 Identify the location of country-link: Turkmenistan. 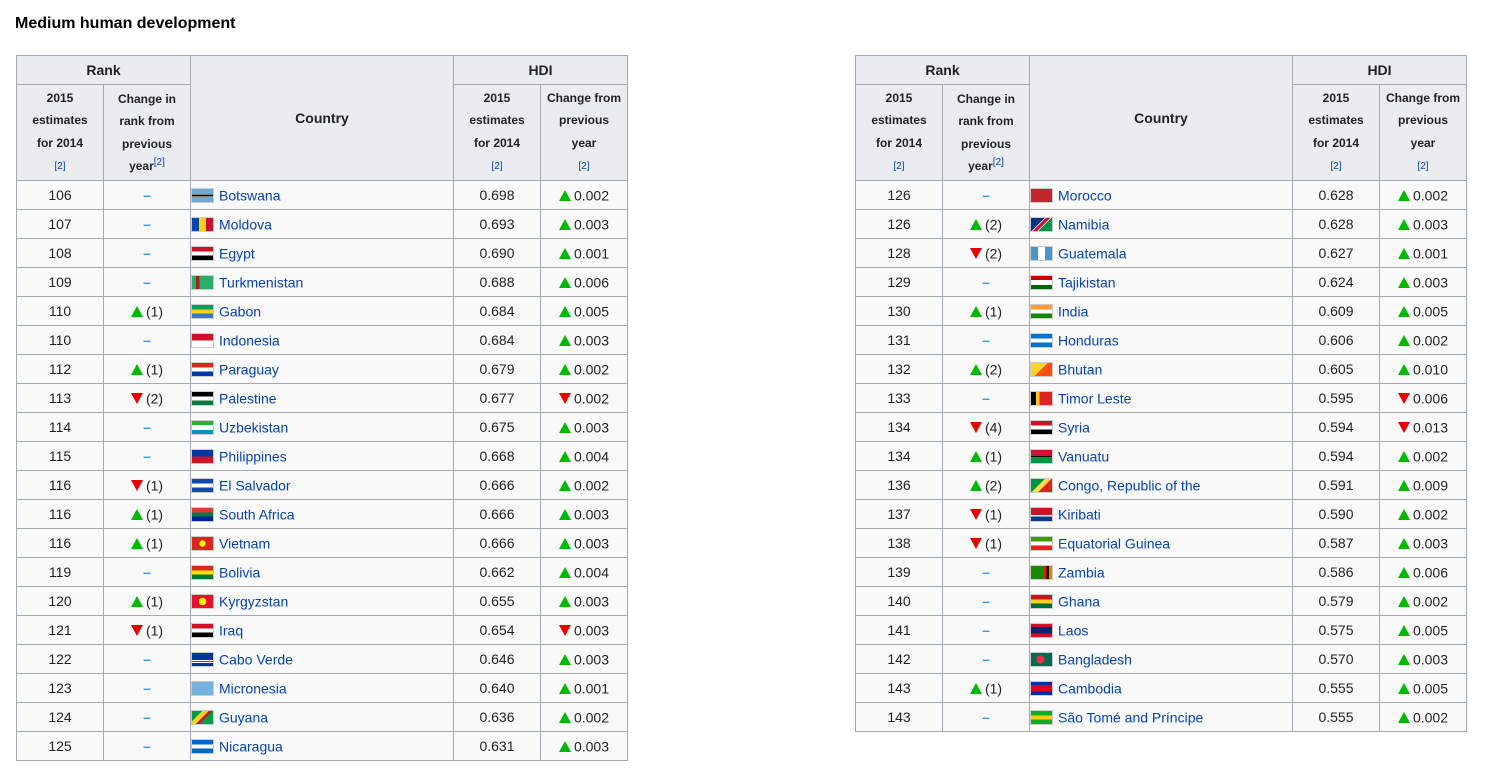
(261, 283).